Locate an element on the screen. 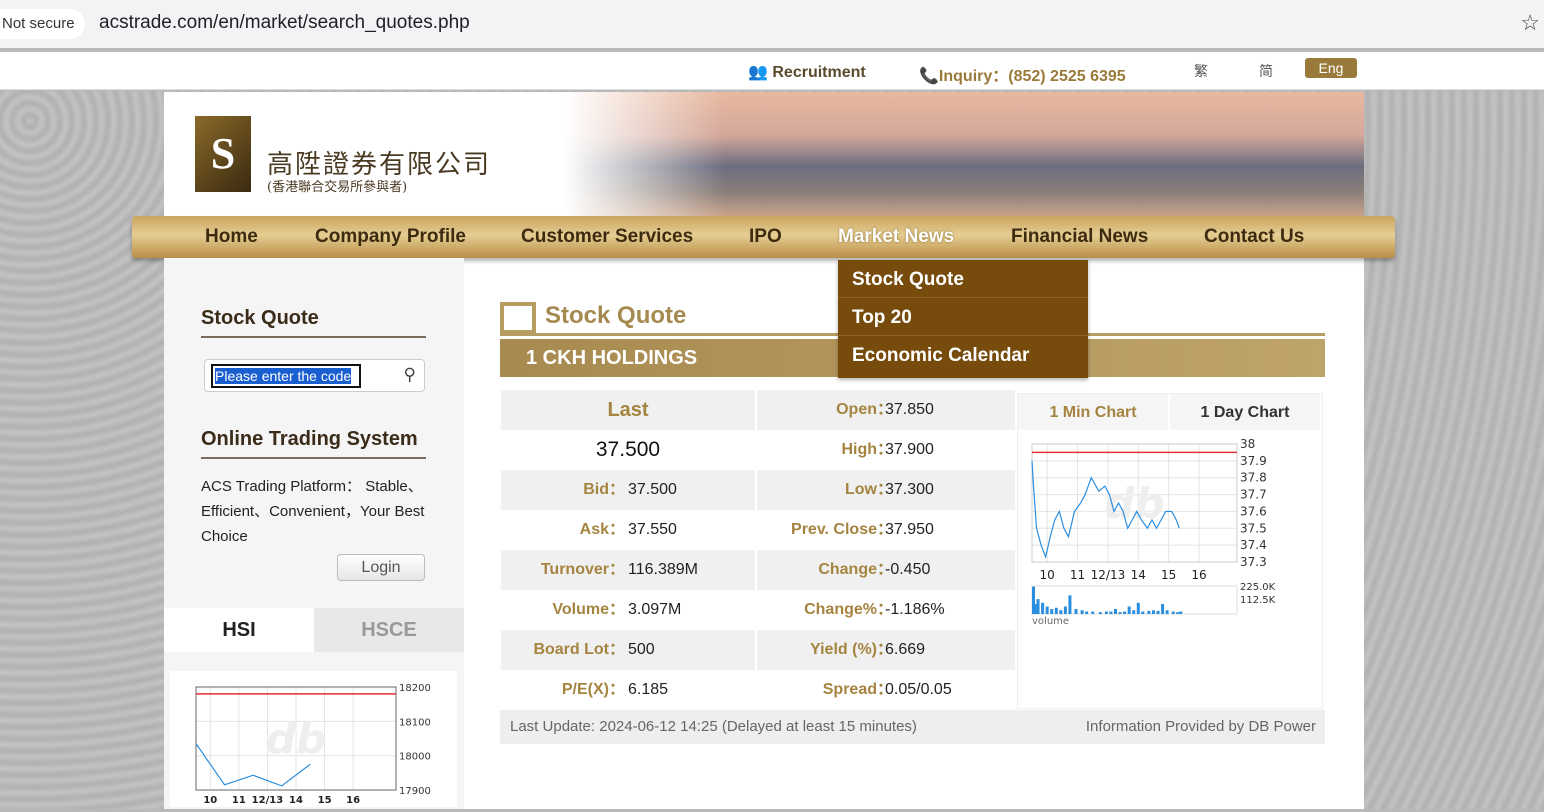  volume-tick-label: 112.5K is located at coordinates (1258, 600).